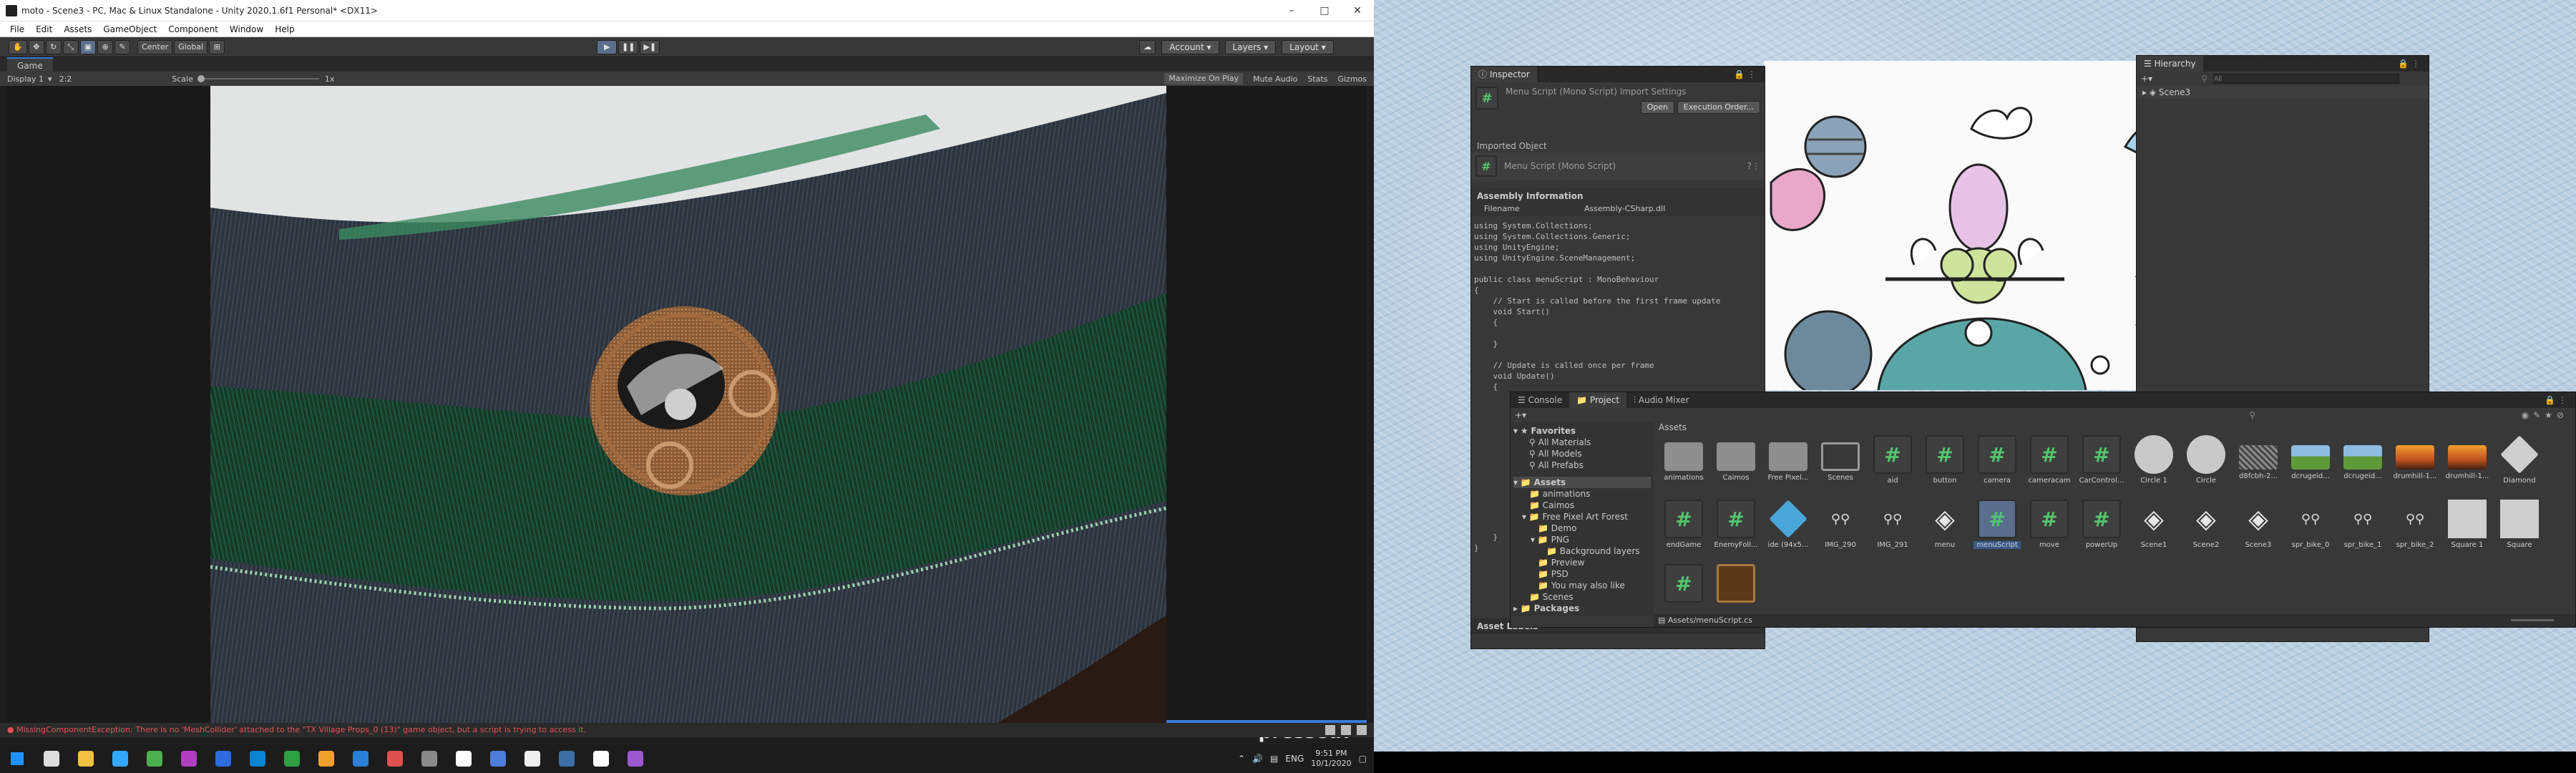  Describe the element at coordinates (201, 78) in the screenshot. I see `scale-slider-handle` at that location.